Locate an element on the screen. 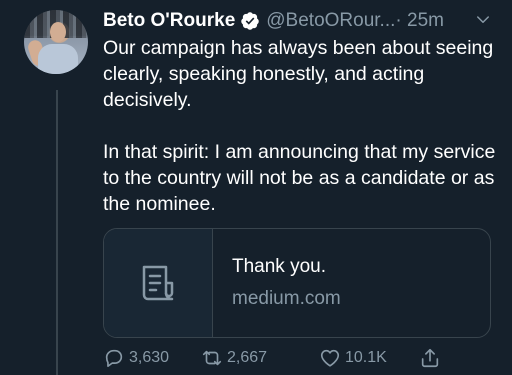  avatar-shirt is located at coordinates (58, 59).